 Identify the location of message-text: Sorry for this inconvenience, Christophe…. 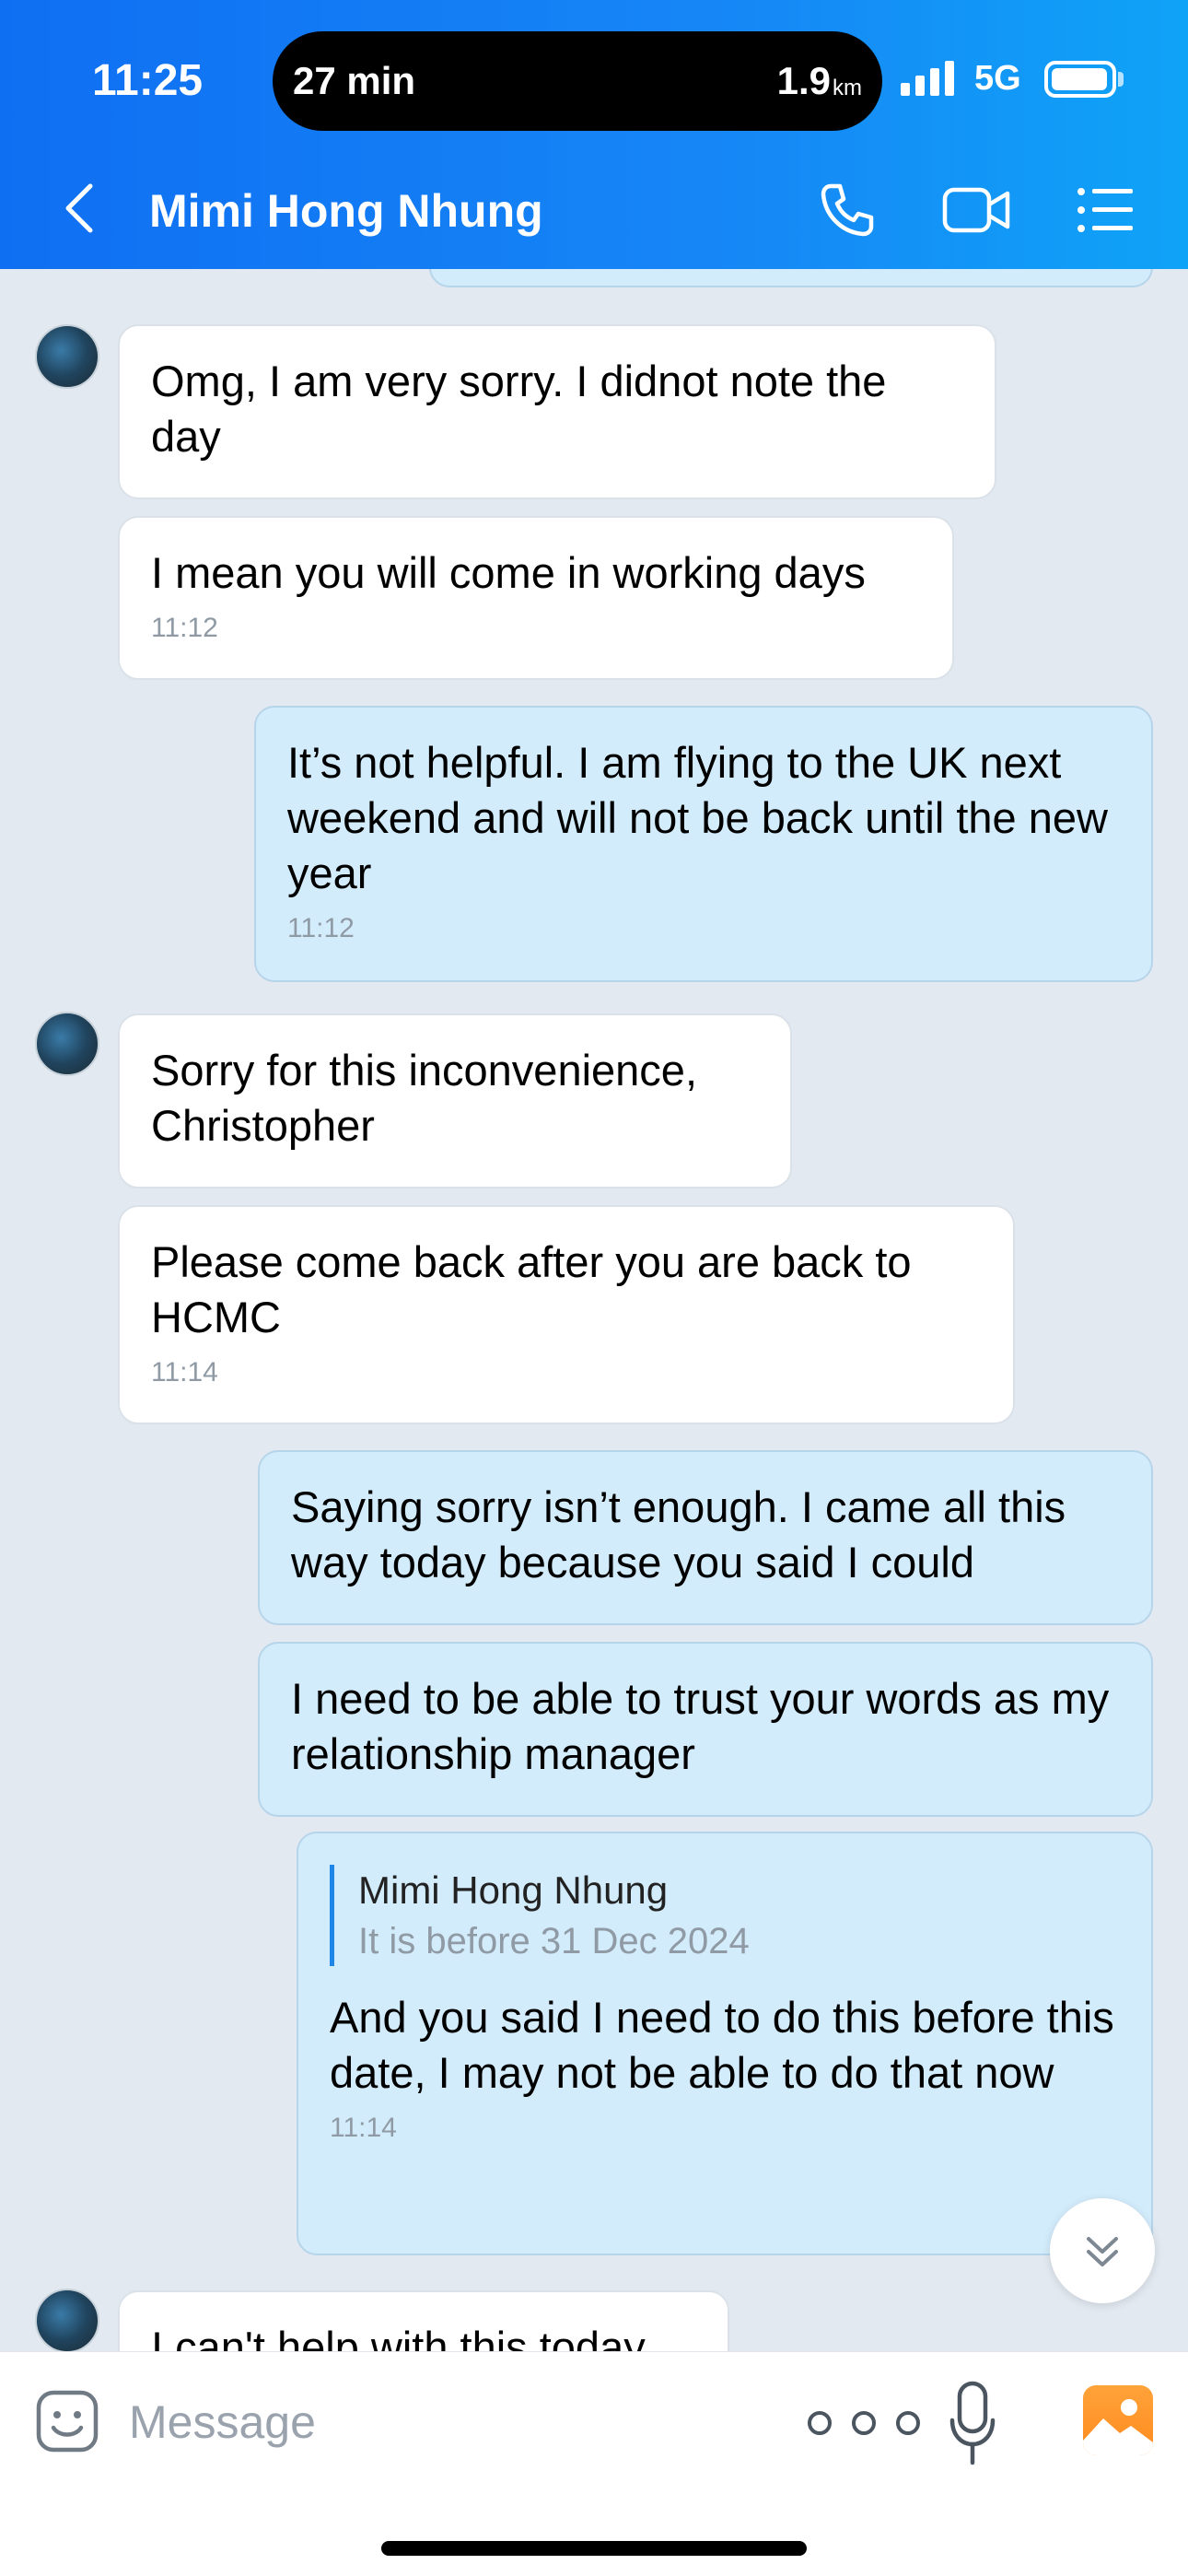
(424, 1098).